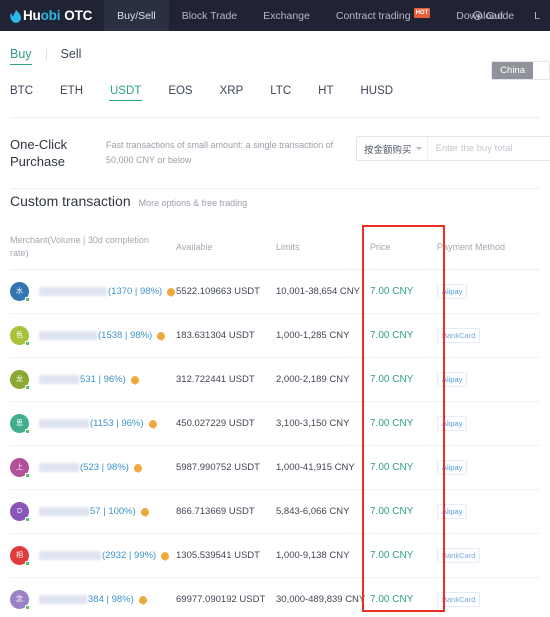 The image size is (550, 617). I want to click on limits-range: 2,000-2,189 CNY, so click(313, 379).